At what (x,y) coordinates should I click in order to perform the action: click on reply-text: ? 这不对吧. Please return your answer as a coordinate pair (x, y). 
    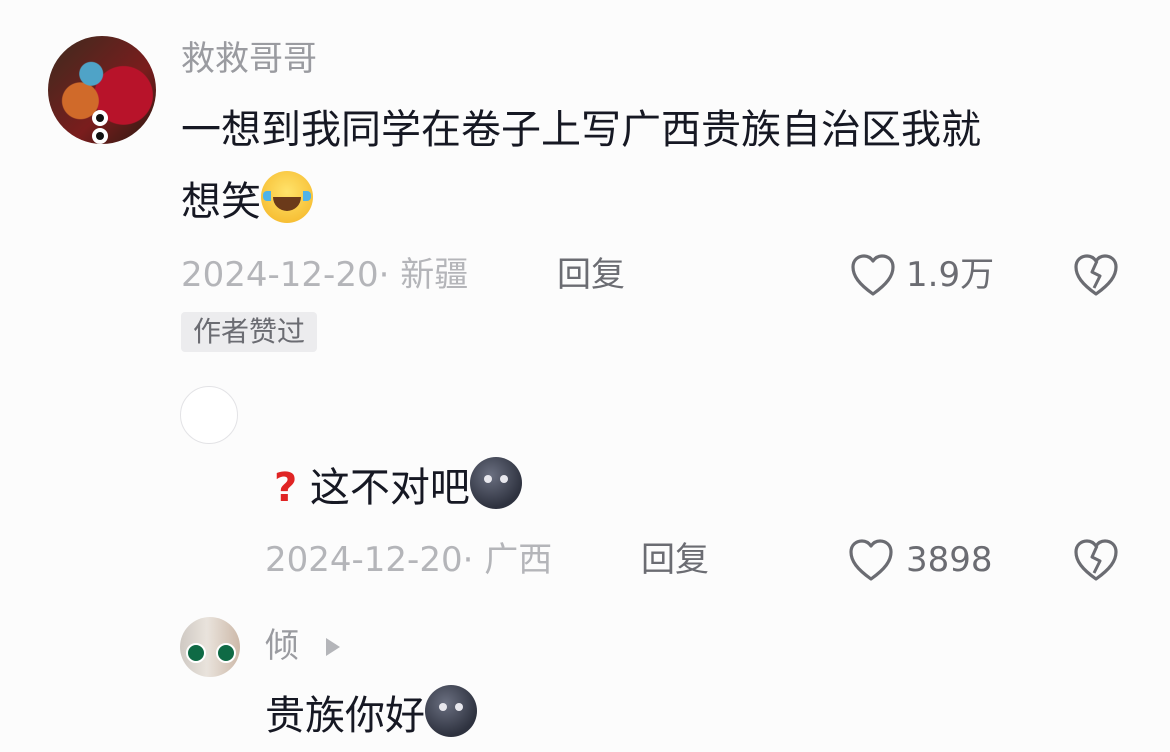
    Looking at the image, I should click on (398, 488).